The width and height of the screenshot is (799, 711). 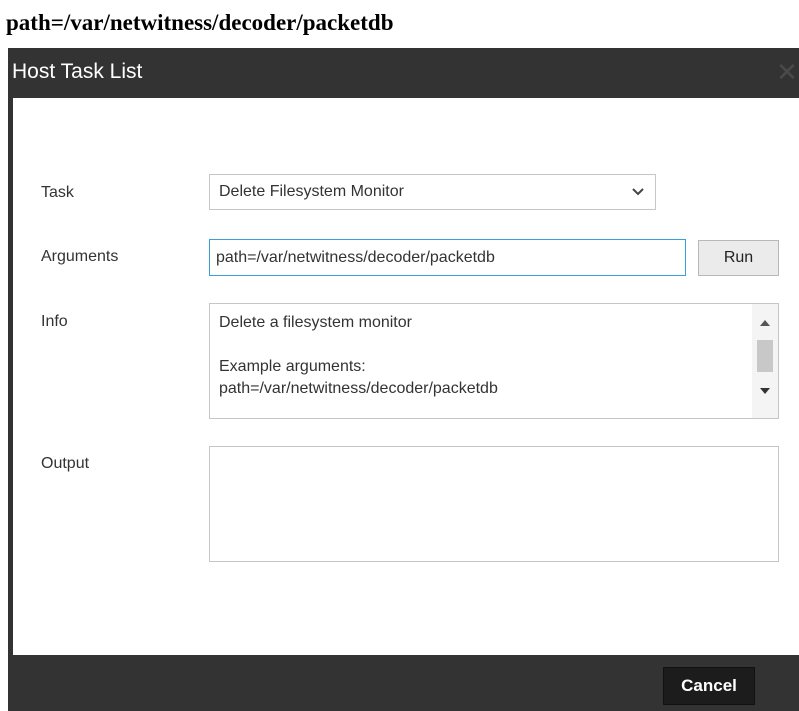 I want to click on scroll-up-icon, so click(x=765, y=322).